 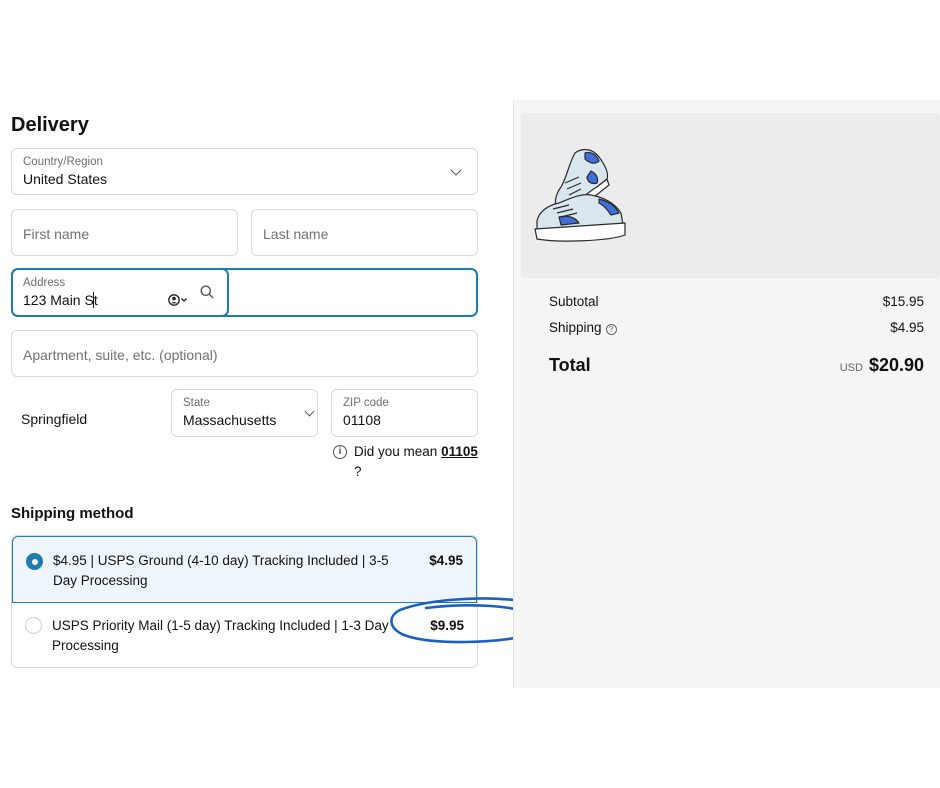 What do you see at coordinates (33, 625) in the screenshot?
I see `radio-unselected` at bounding box center [33, 625].